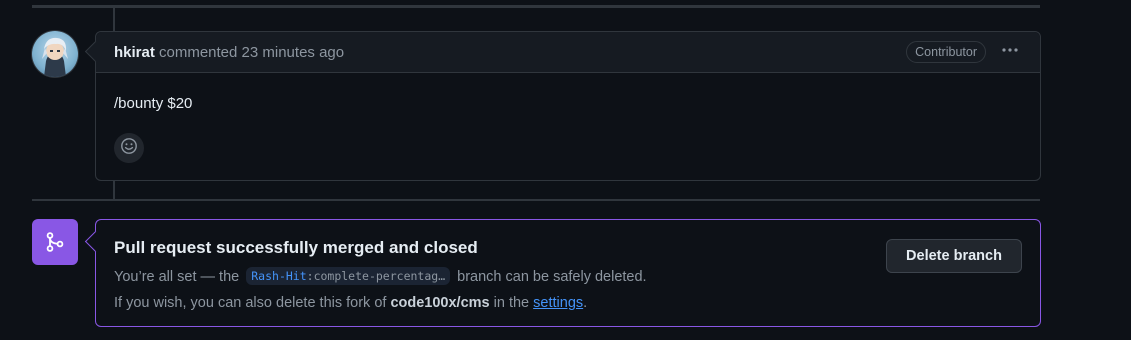 The height and width of the screenshot is (340, 1131). What do you see at coordinates (511, 303) in the screenshot?
I see `merge-line2-mid: in the` at bounding box center [511, 303].